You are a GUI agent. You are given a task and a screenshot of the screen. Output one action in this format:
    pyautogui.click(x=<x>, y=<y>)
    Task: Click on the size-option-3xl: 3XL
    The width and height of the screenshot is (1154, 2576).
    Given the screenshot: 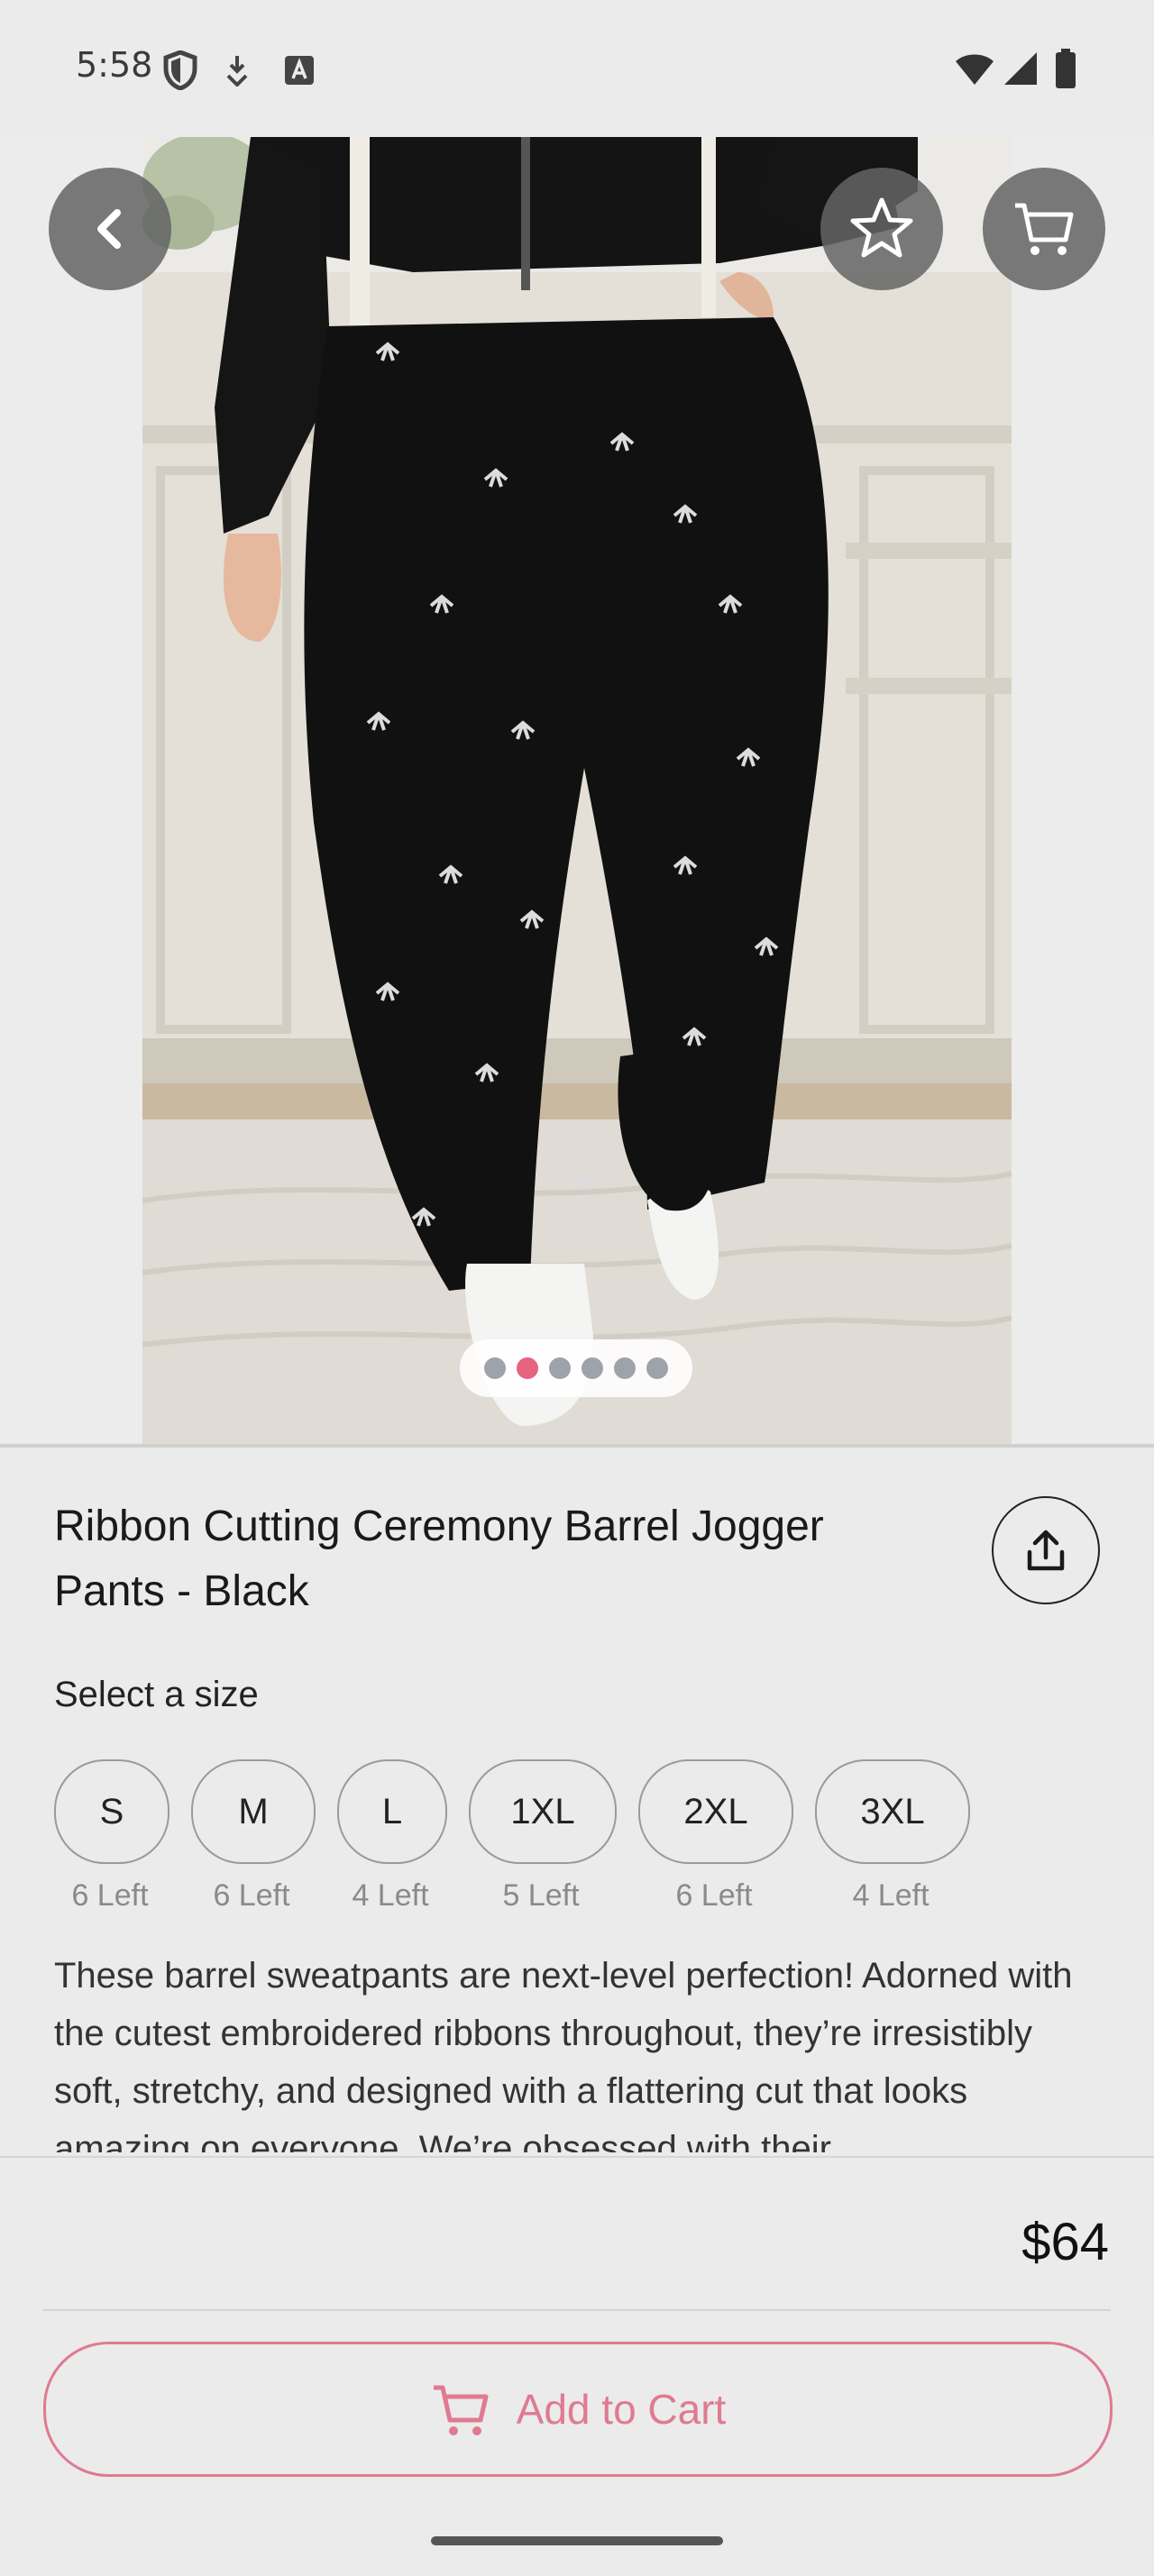 What is the action you would take?
    pyautogui.click(x=892, y=1811)
    